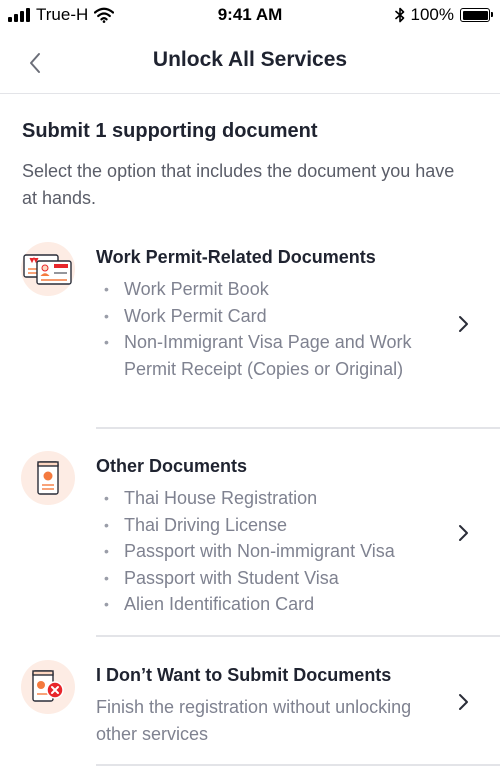 The width and height of the screenshot is (500, 780). Describe the element at coordinates (271, 289) in the screenshot. I see `list-item: Work Permit Book` at that location.